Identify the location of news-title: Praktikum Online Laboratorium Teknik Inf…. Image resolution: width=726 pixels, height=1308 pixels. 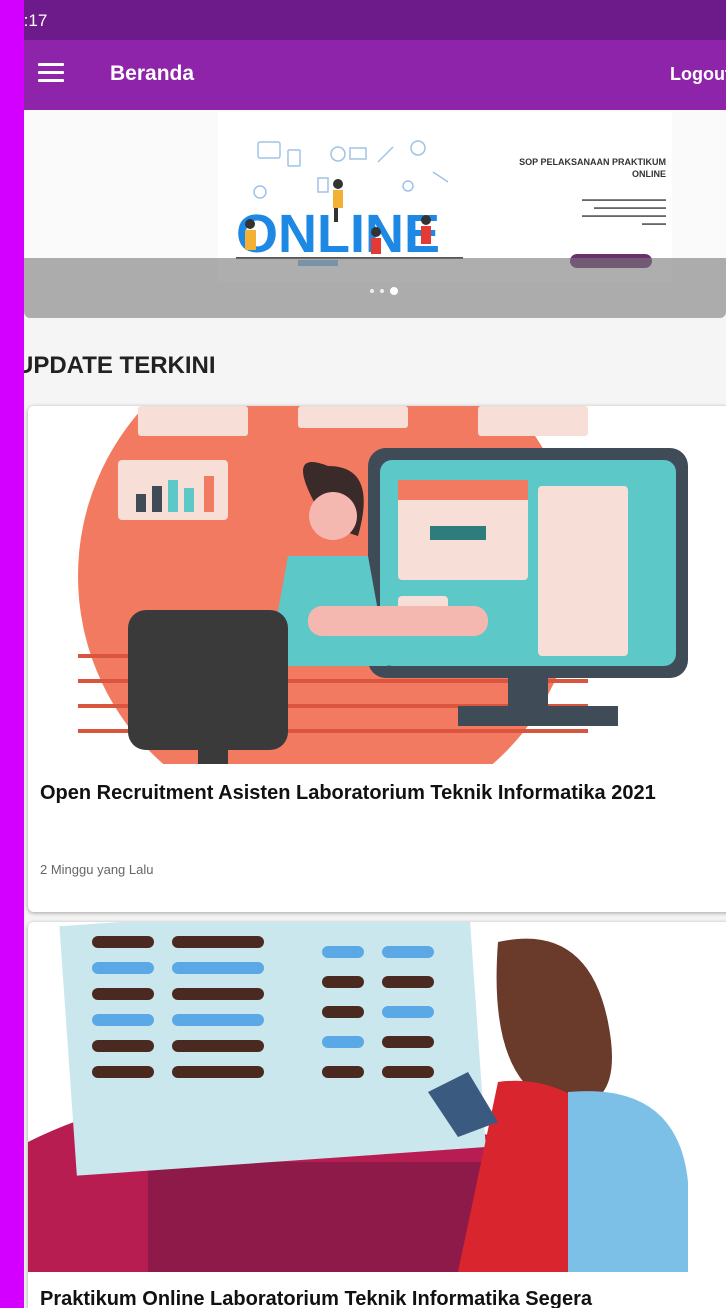
(370, 1297).